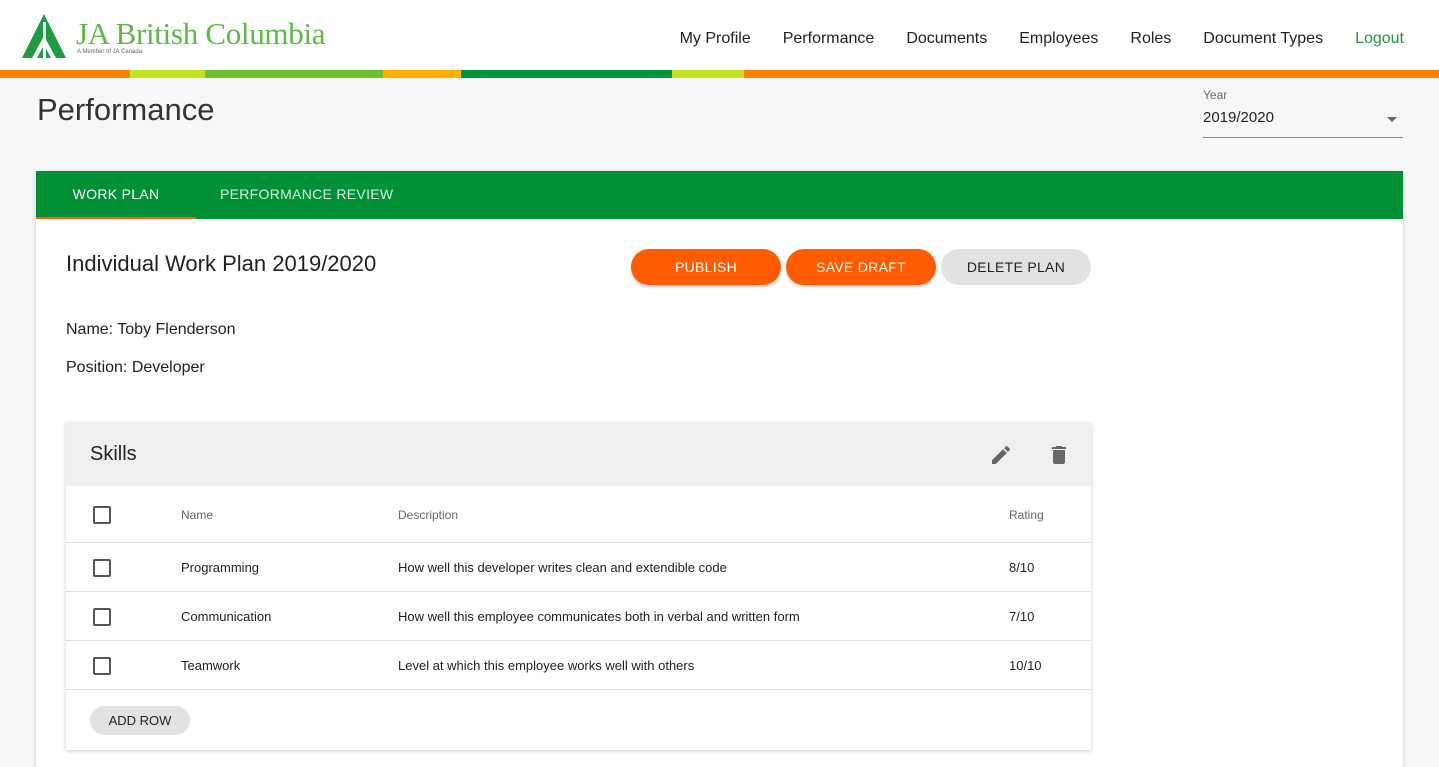 This screenshot has height=767, width=1439. I want to click on tab-bar: WORK PLAN PERFORMANCE REVIEW, so click(719, 195).